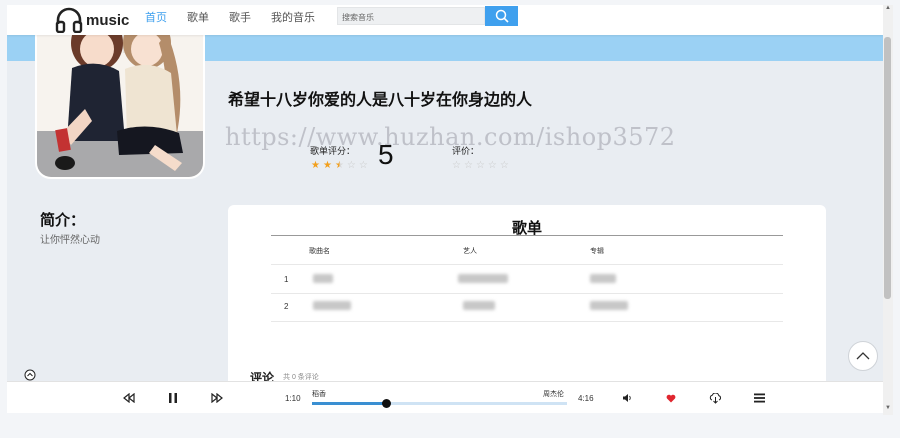 This screenshot has width=900, height=438. Describe the element at coordinates (470, 251) in the screenshot. I see `column-header-artist: 艺人` at that location.